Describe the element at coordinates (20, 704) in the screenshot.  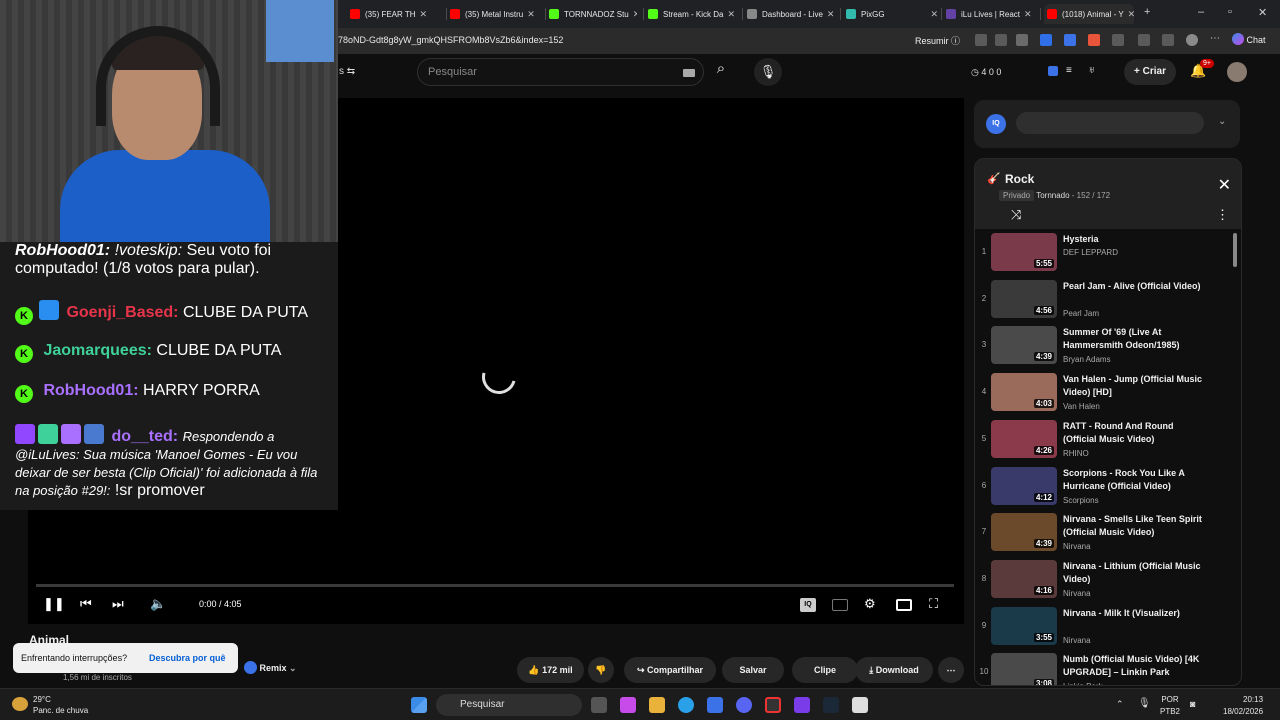
I see `weather-icon` at that location.